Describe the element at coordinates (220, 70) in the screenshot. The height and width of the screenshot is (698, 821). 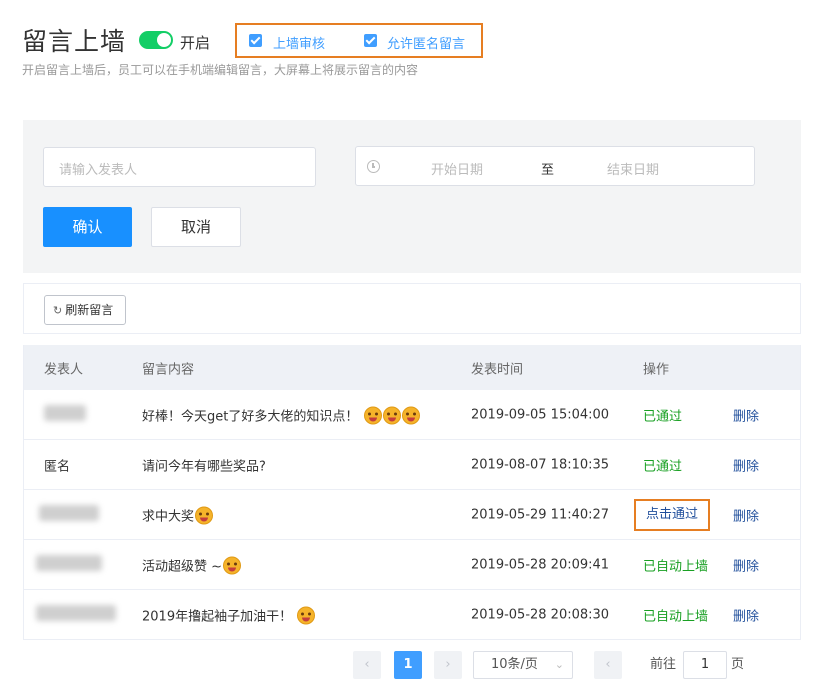
I see `page-subtitle: 开启留言上墙后，员工可以在手机端编辑留言，大屏幕上将展示留言的内容` at that location.